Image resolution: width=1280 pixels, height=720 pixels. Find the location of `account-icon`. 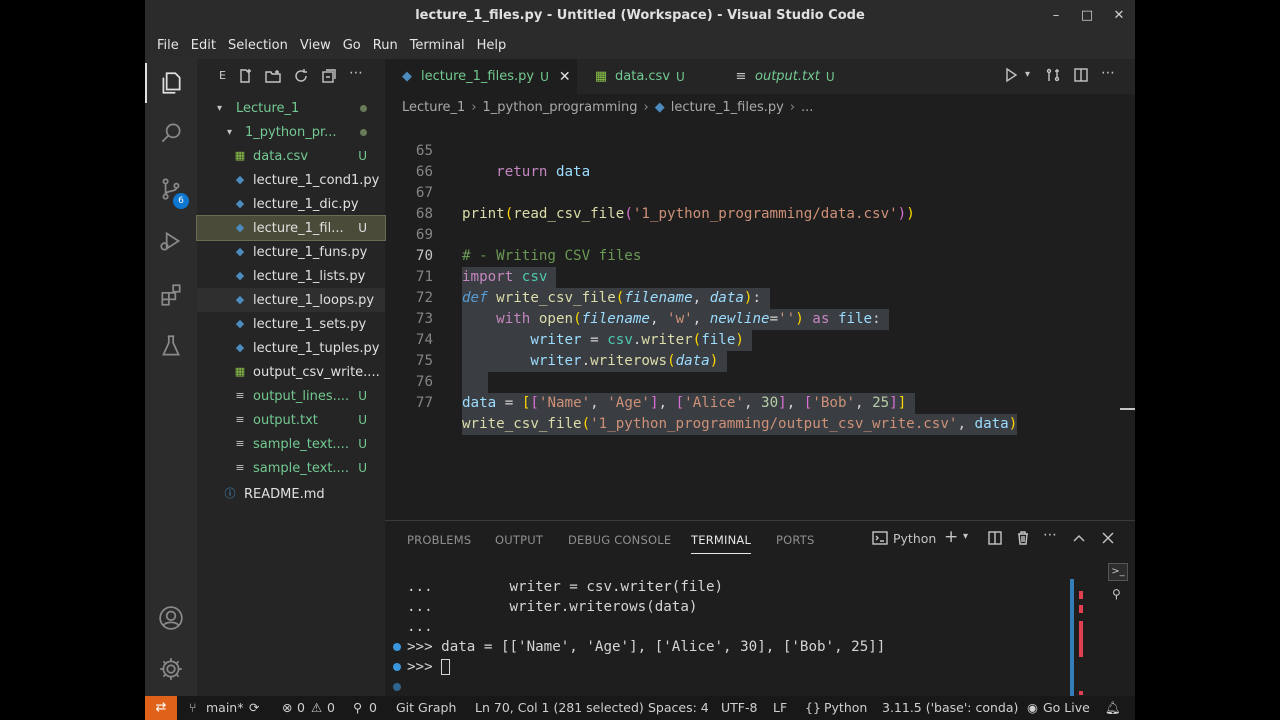

account-icon is located at coordinates (171, 618).